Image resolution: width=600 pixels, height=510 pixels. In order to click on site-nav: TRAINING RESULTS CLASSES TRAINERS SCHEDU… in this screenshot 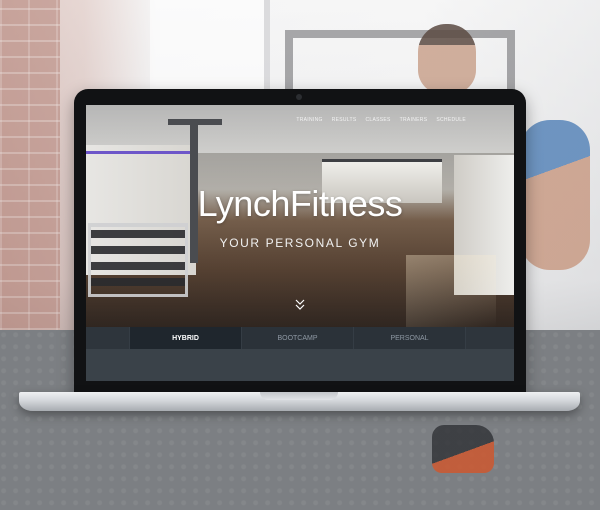, I will do `click(381, 120)`.